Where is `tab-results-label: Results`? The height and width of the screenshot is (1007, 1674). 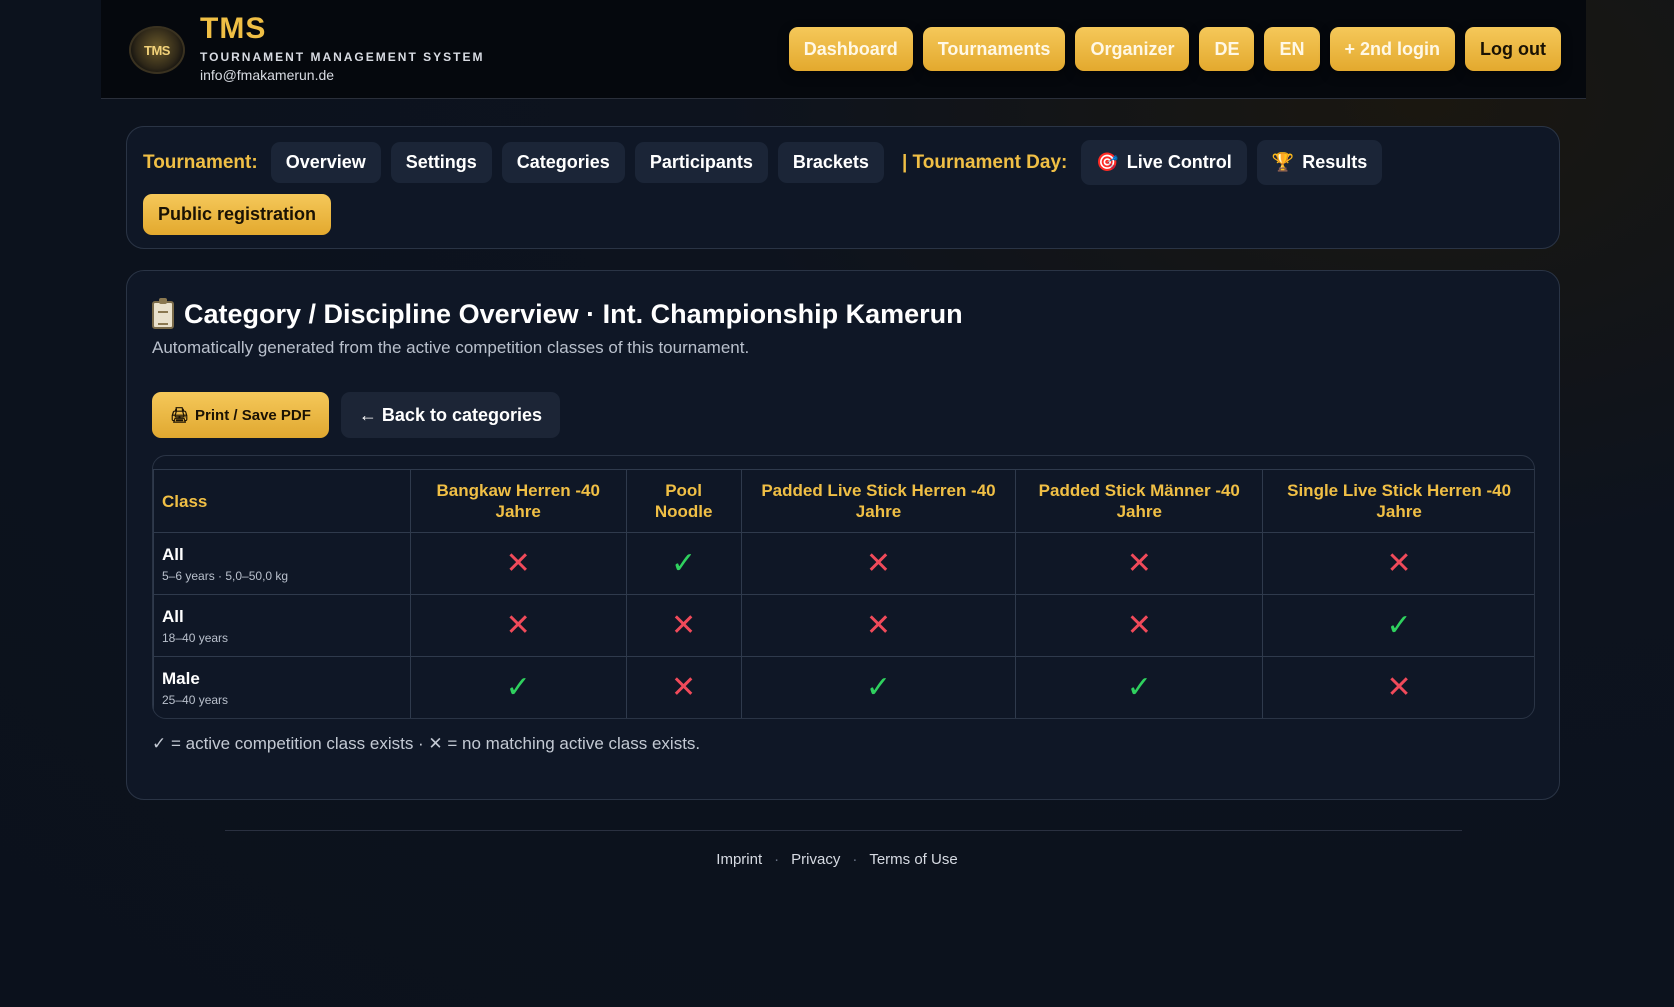
tab-results-label: Results is located at coordinates (1335, 162).